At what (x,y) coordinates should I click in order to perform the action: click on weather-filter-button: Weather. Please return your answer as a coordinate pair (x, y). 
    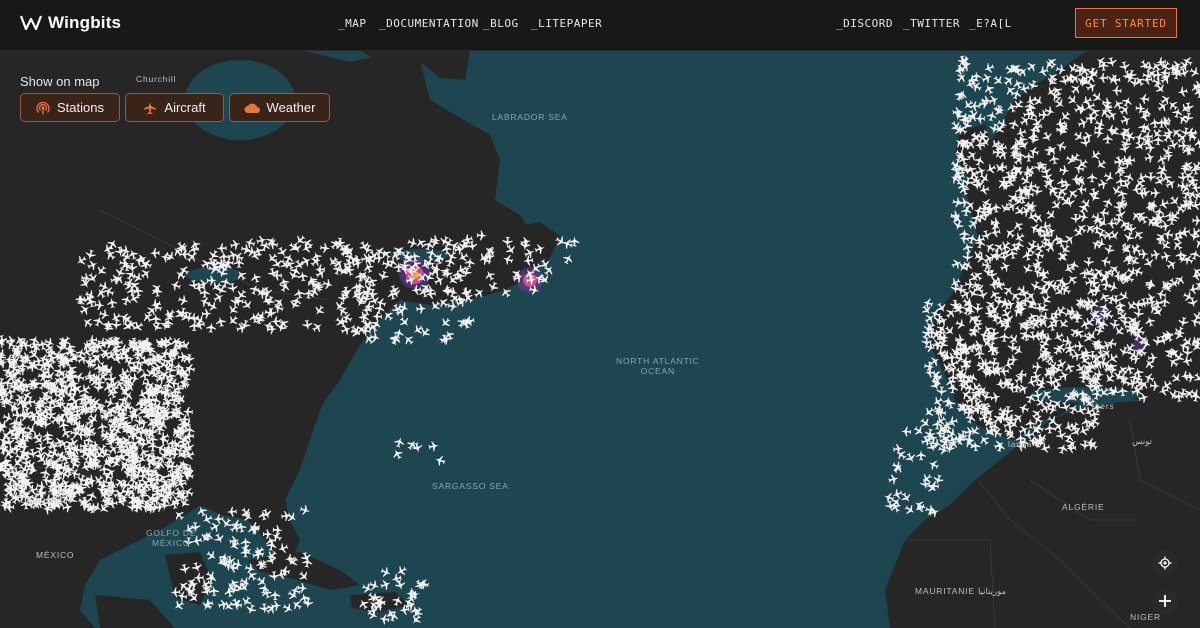
    Looking at the image, I should click on (279, 107).